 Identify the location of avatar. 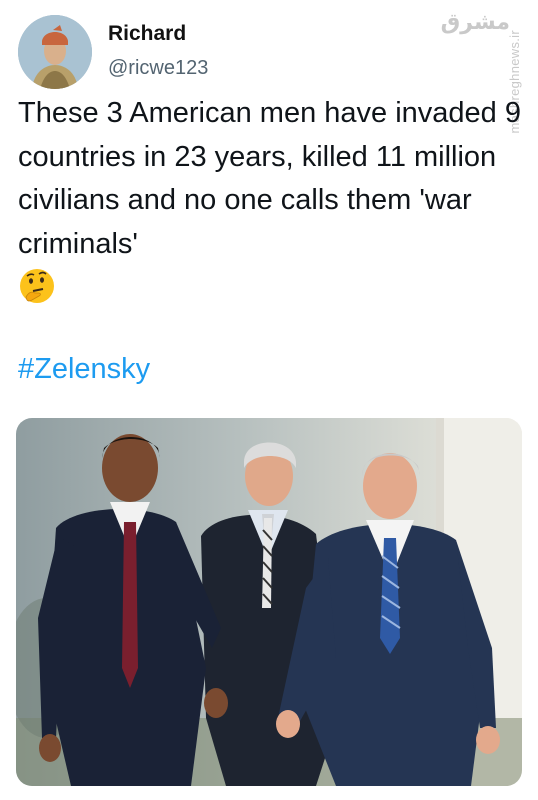
(55, 52).